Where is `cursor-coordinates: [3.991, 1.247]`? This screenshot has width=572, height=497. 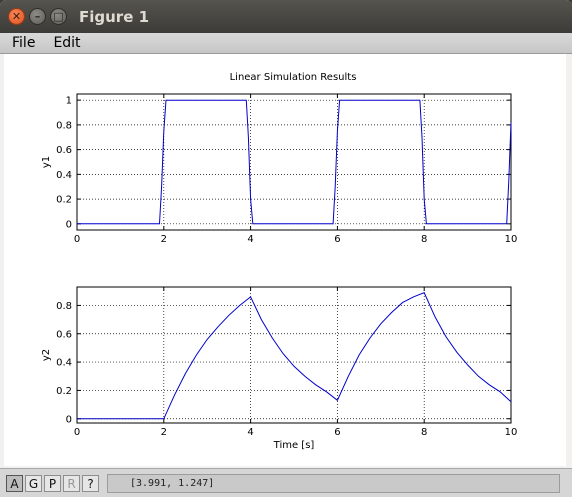
cursor-coordinates: [3.991, 1.247] is located at coordinates (333, 483).